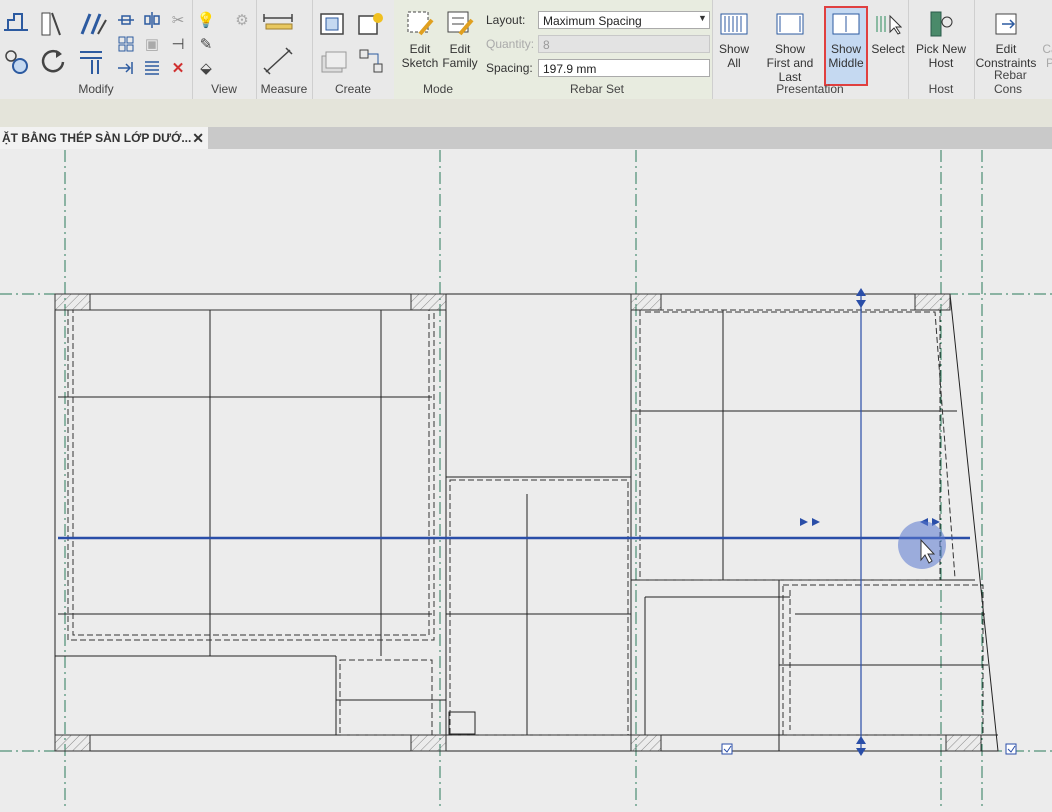 This screenshot has height=812, width=1052. I want to click on pick-new-host-label-2: Host, so click(941, 63).